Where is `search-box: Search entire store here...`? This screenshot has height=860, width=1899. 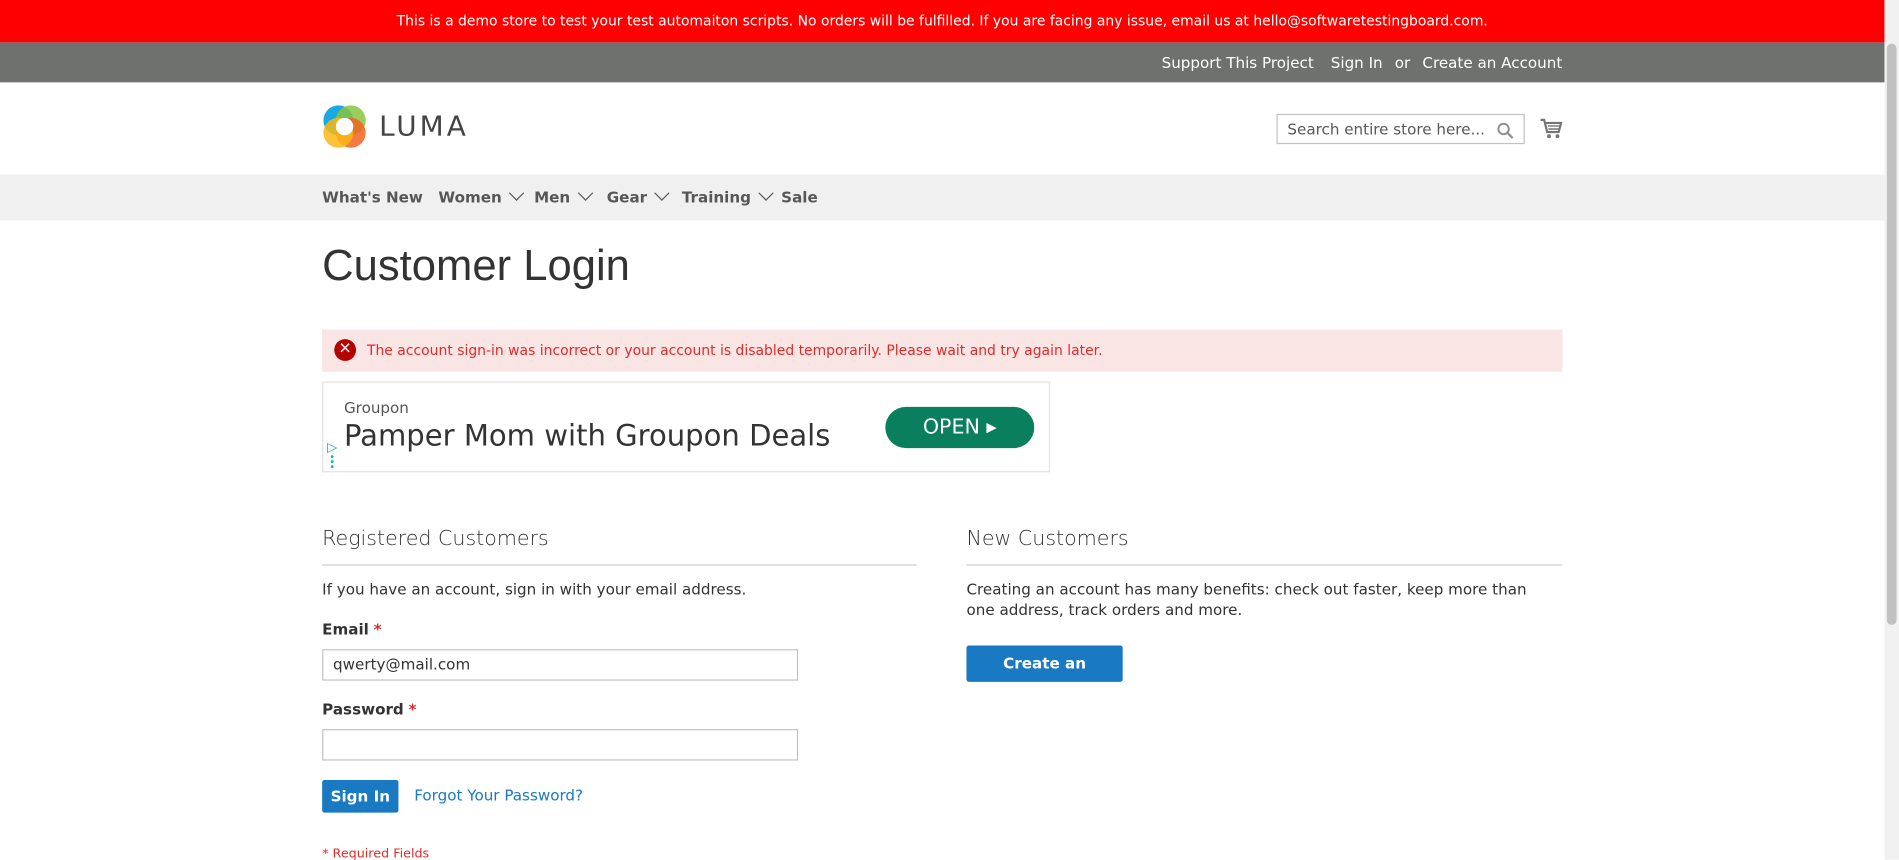
search-box: Search entire store here... is located at coordinates (1400, 129).